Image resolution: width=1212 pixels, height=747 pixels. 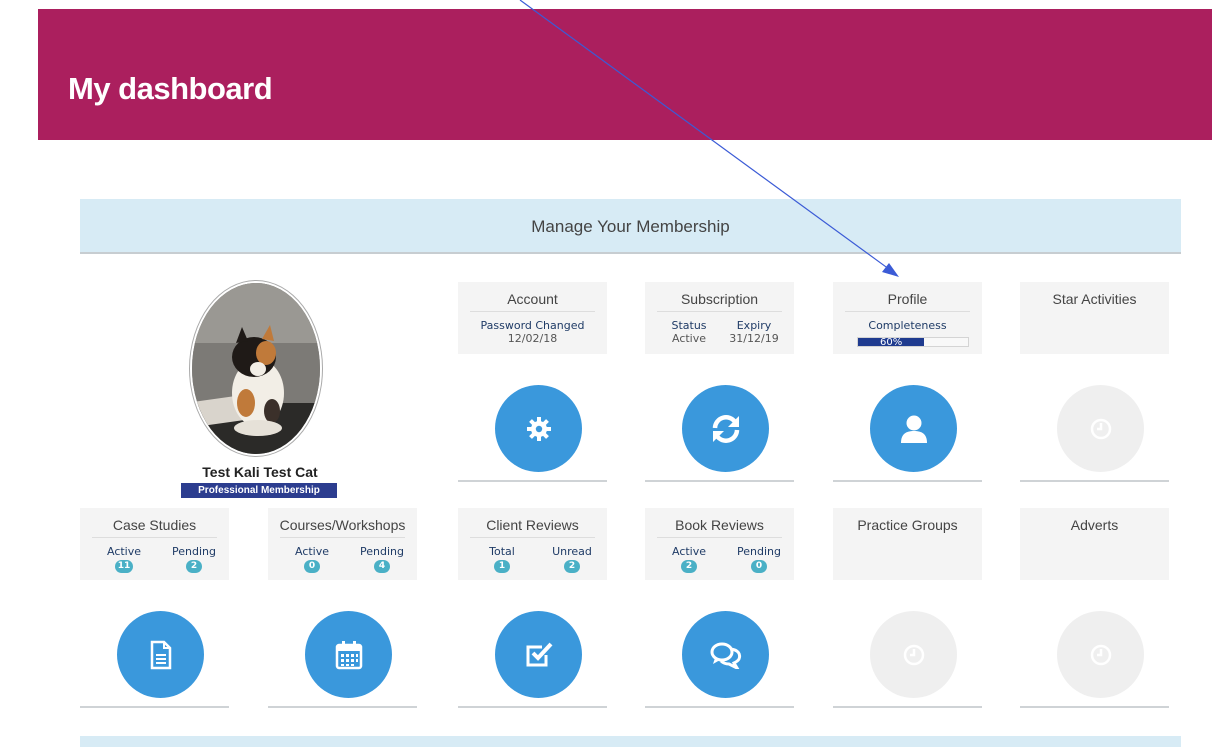 What do you see at coordinates (154, 525) in the screenshot?
I see `tile-title: Case Studies` at bounding box center [154, 525].